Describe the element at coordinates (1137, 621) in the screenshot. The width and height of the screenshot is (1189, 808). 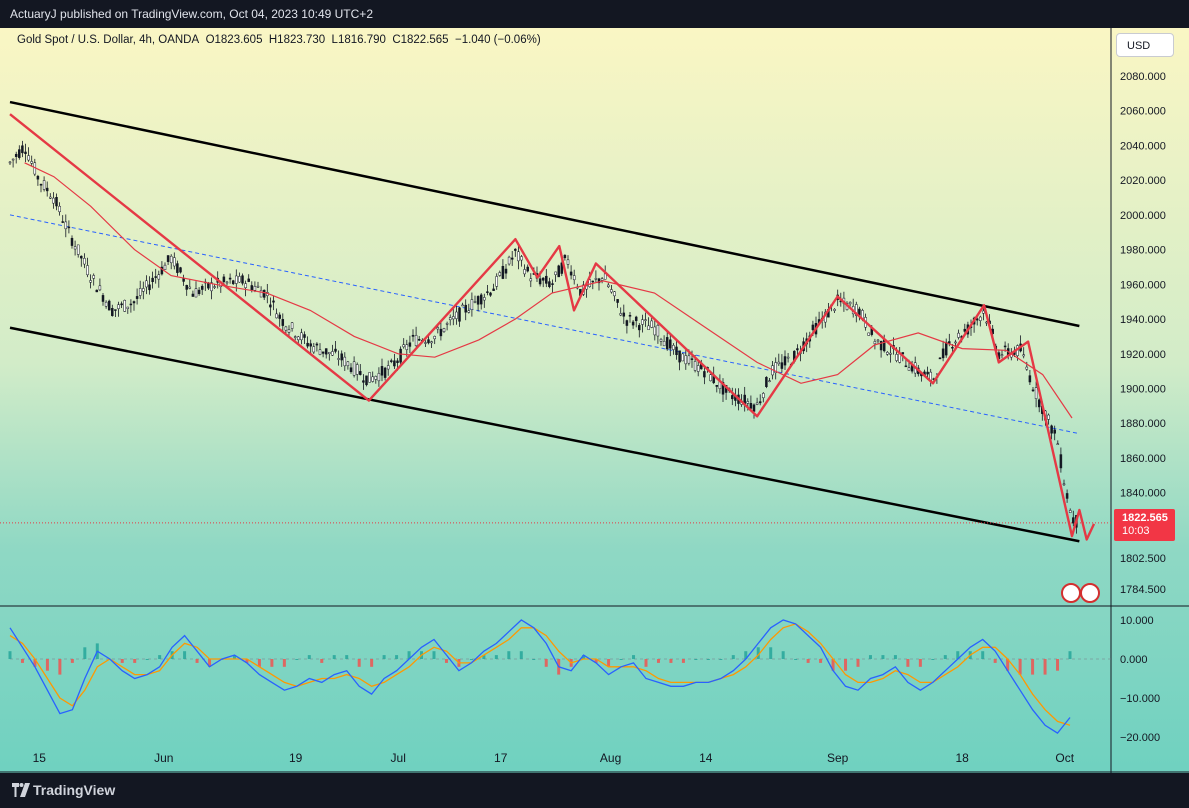
I see `macd-tick-label: 10.000` at that location.